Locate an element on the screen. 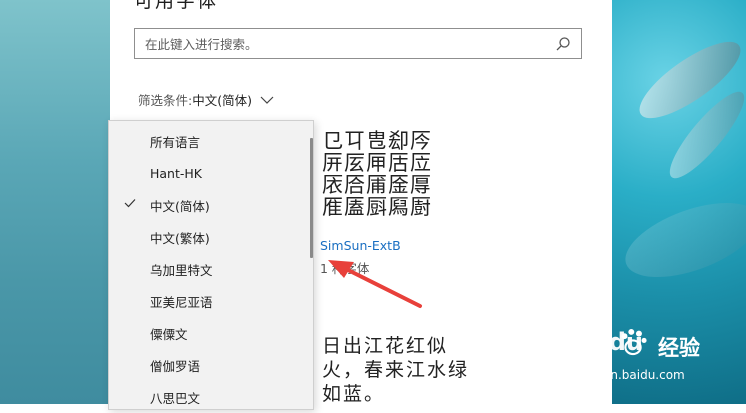 The image size is (746, 413). menu-item-chinese-traditional: 中文(繁体) is located at coordinates (209, 237).